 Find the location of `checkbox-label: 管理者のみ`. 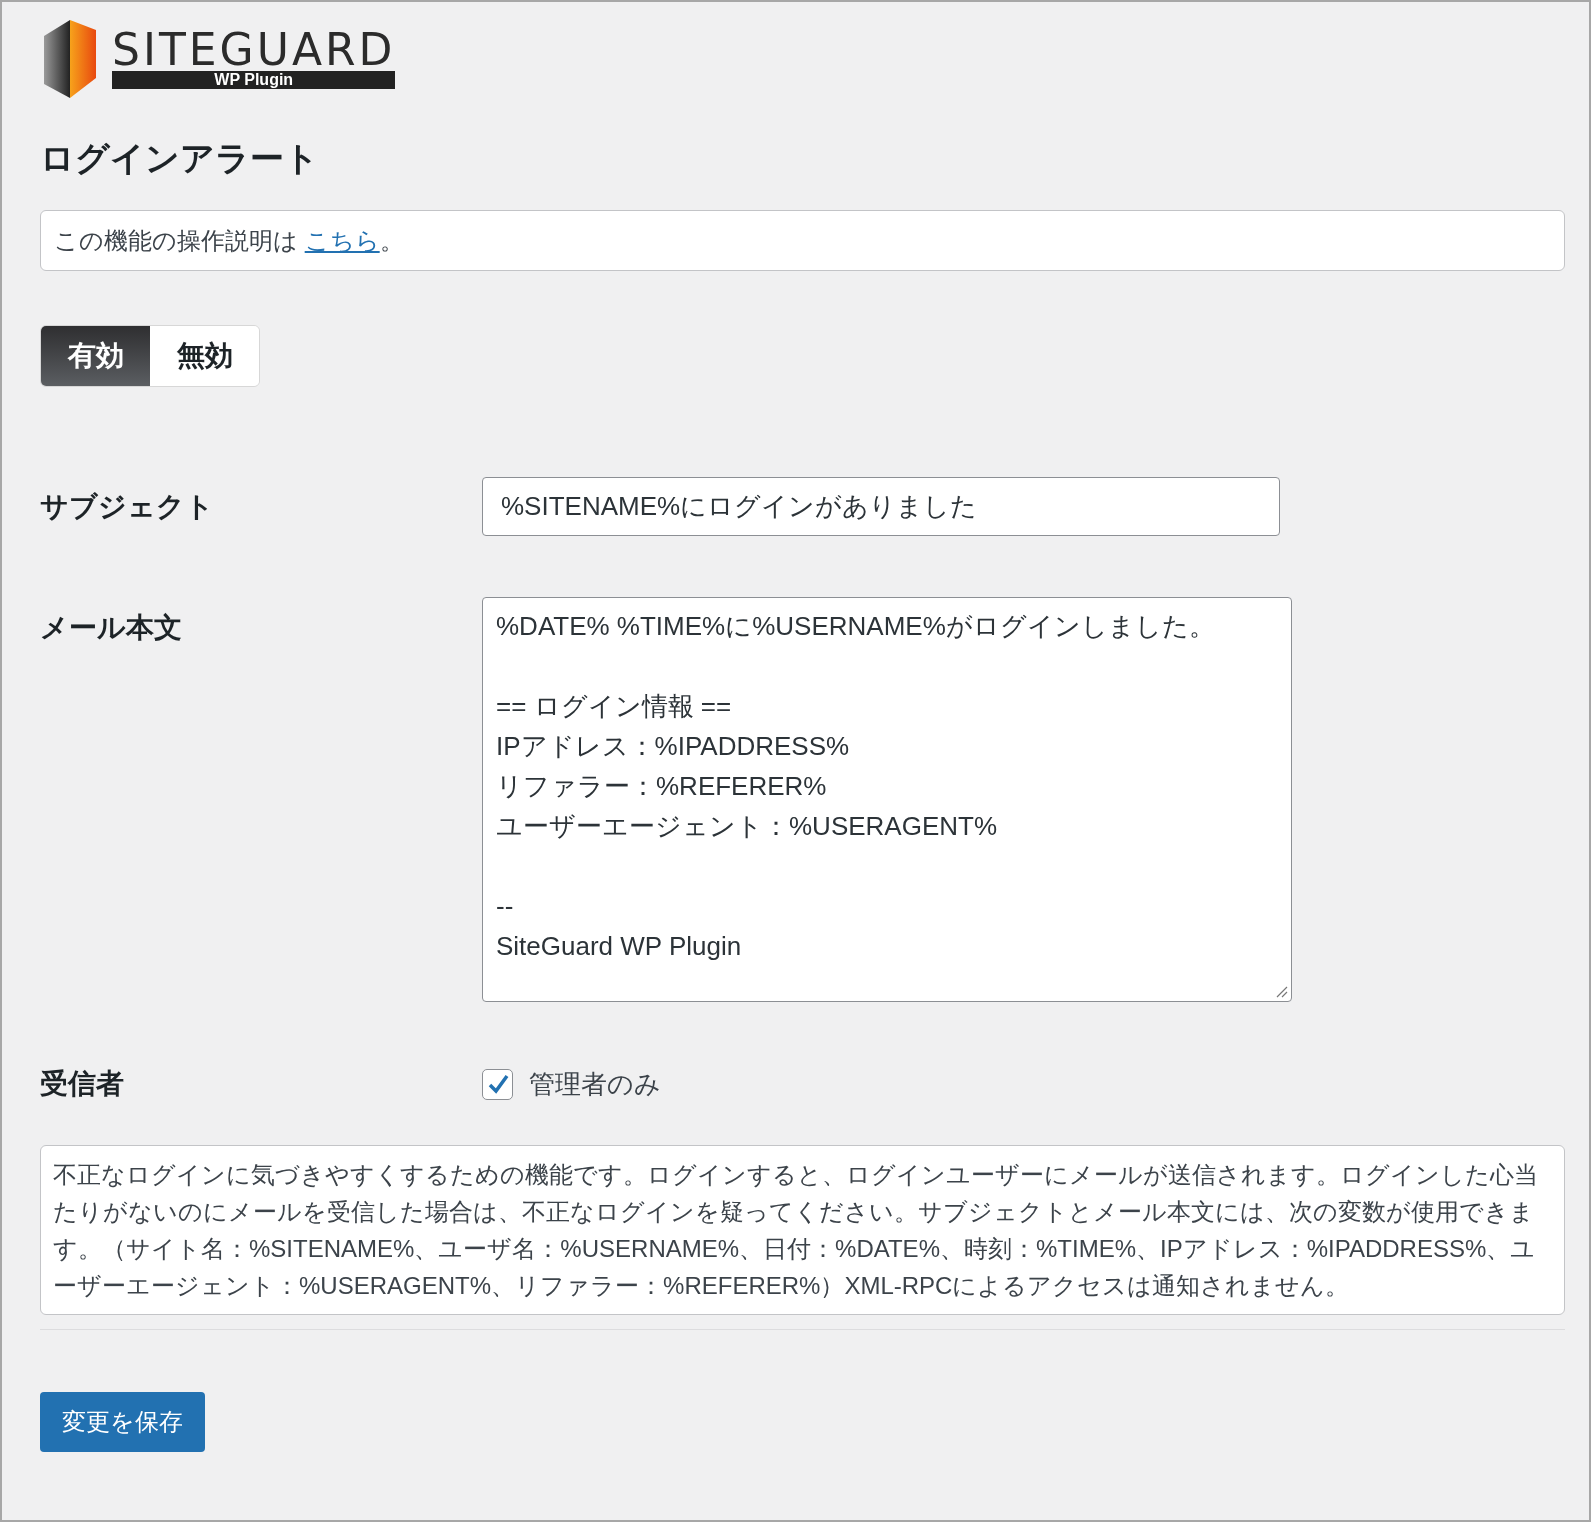

checkbox-label: 管理者のみ is located at coordinates (595, 1084).